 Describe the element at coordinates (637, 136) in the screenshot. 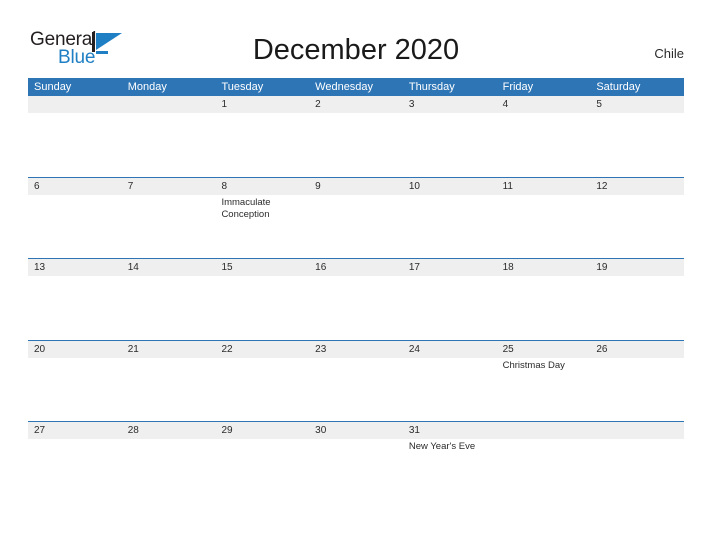

I see `day-cell-5: 5` at that location.